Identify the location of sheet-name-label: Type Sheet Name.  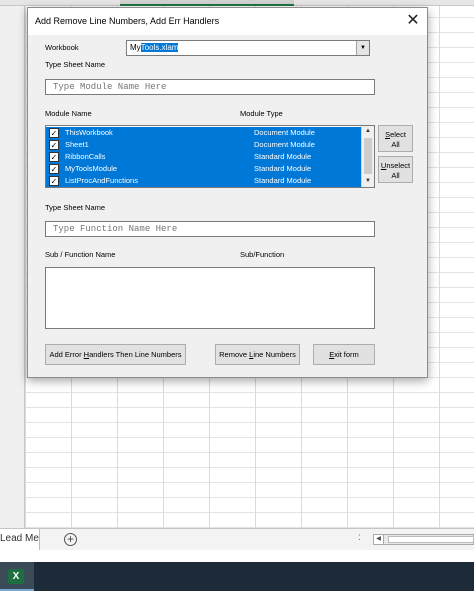
(75, 64).